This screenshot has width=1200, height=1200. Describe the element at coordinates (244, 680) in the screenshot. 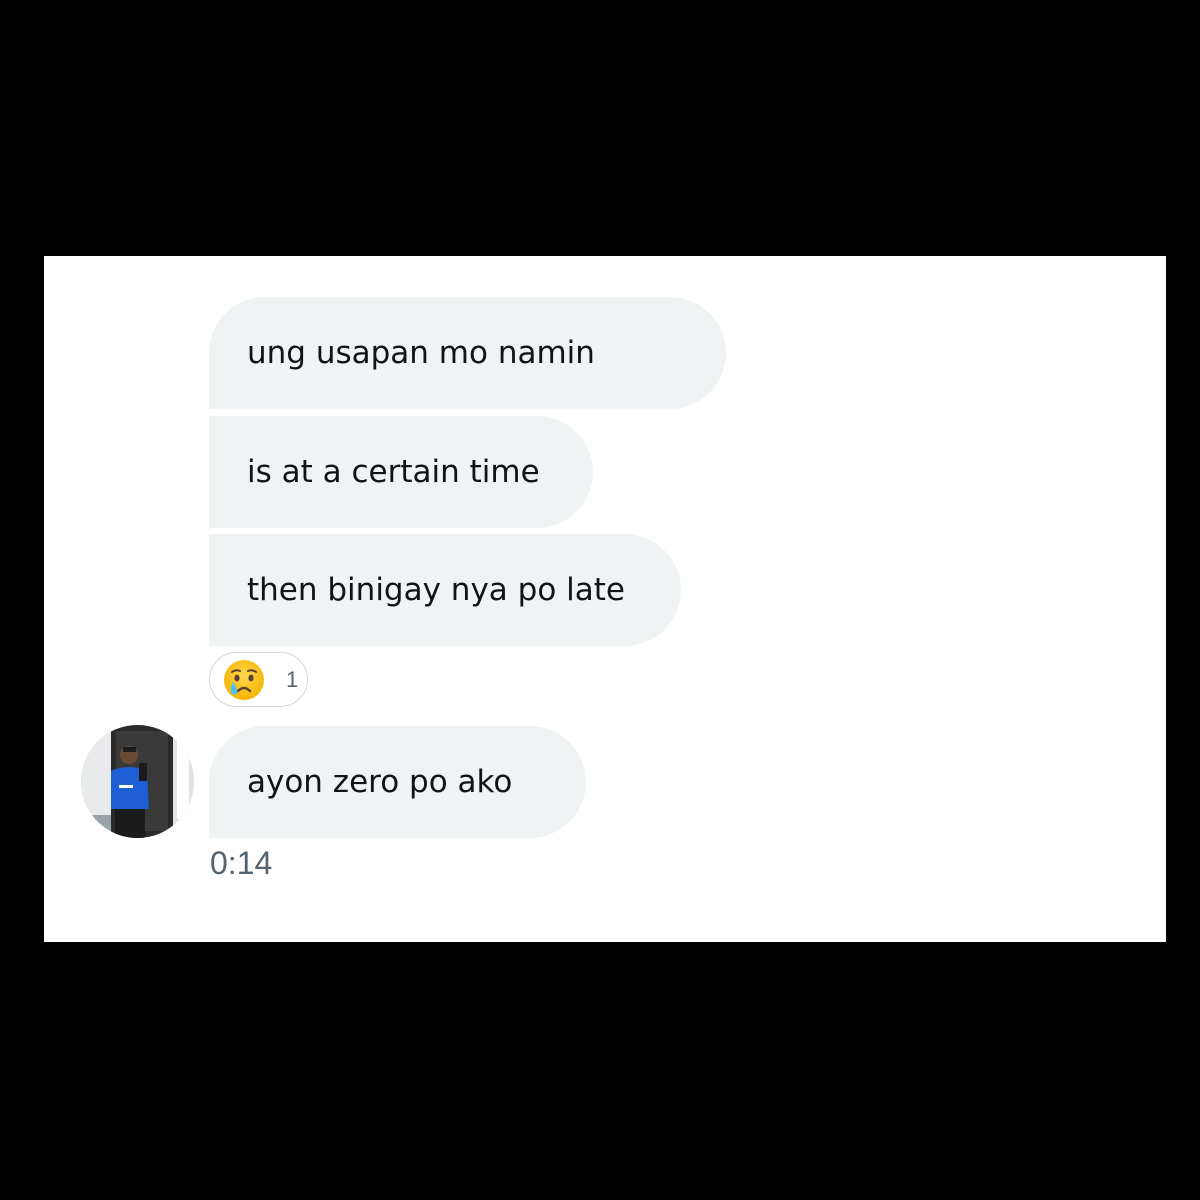

I see `crying-face-icon` at that location.